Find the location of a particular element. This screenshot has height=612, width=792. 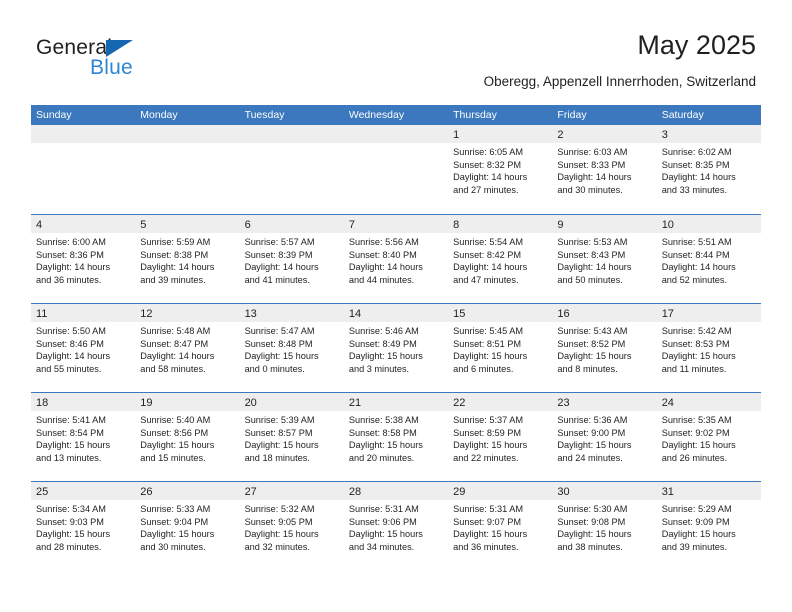

day-number-band: 9 is located at coordinates (604, 224).